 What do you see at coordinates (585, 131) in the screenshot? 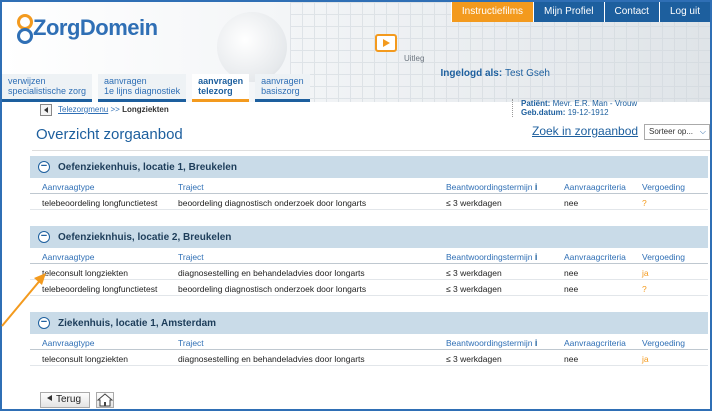
I see `search-zorgaanbod-link: Zoek in zorgaanbod` at bounding box center [585, 131].